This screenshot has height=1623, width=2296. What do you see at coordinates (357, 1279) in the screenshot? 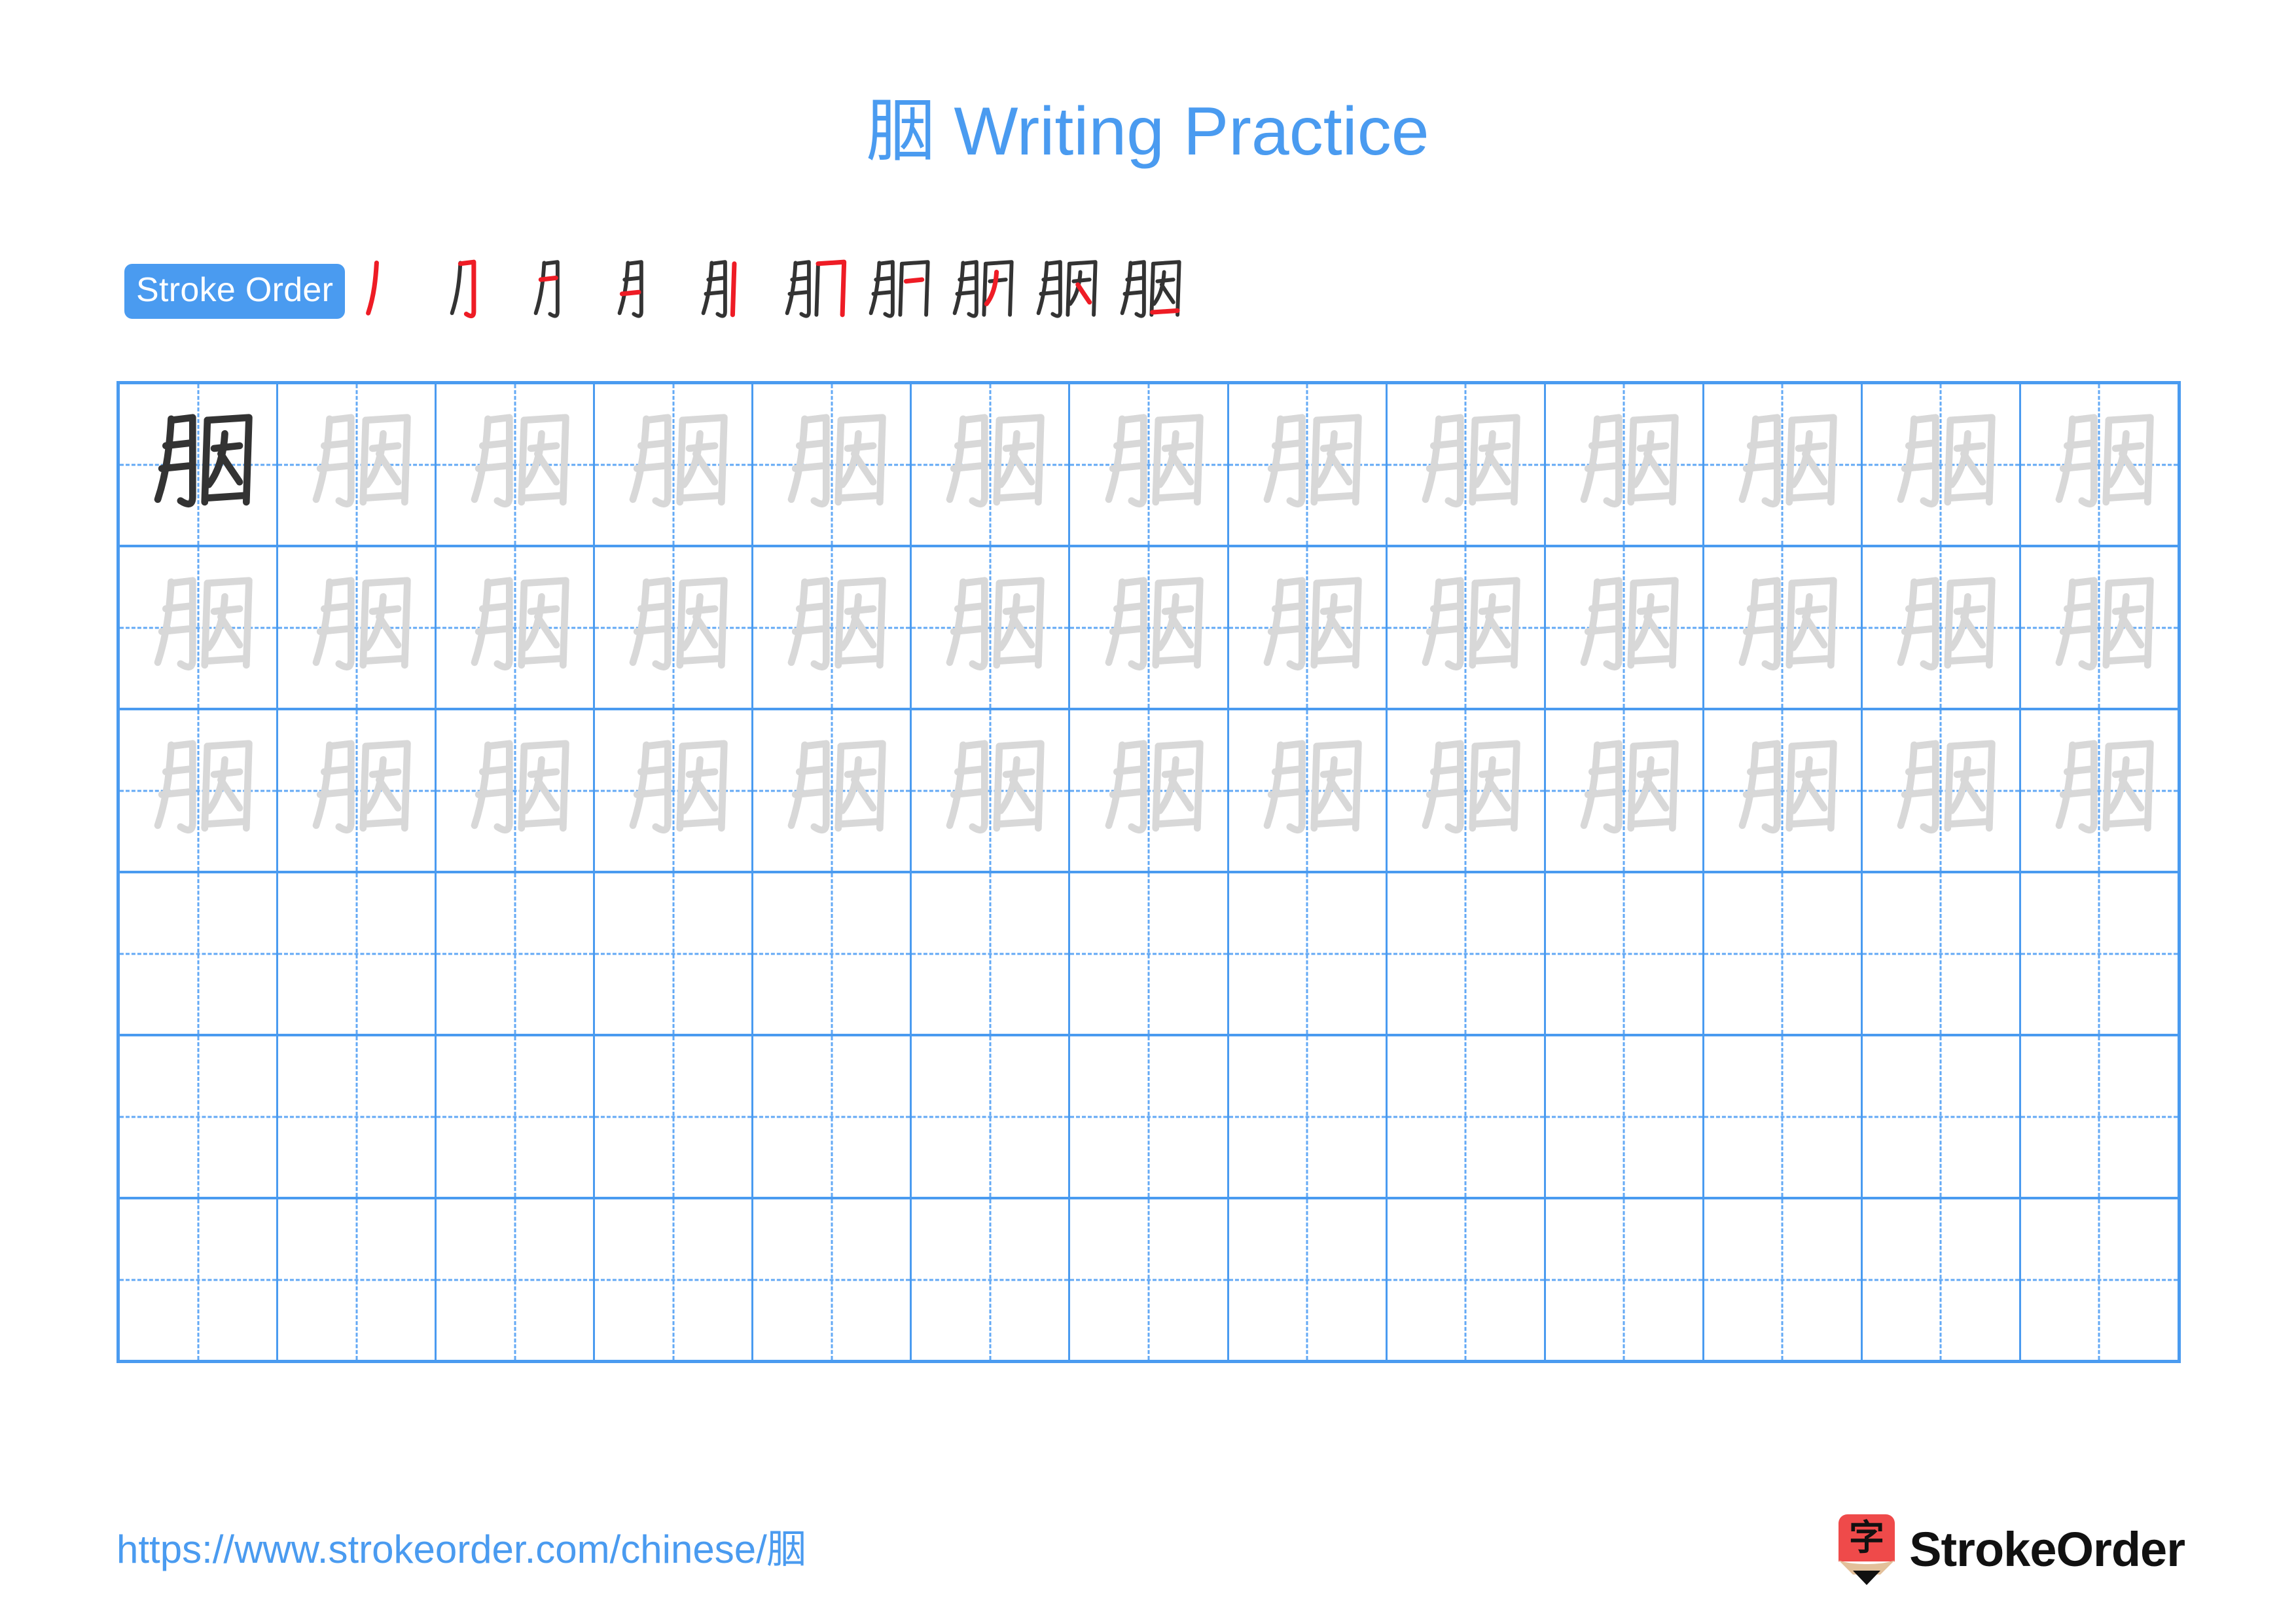
I see `grid-cell-r6-c2` at bounding box center [357, 1279].